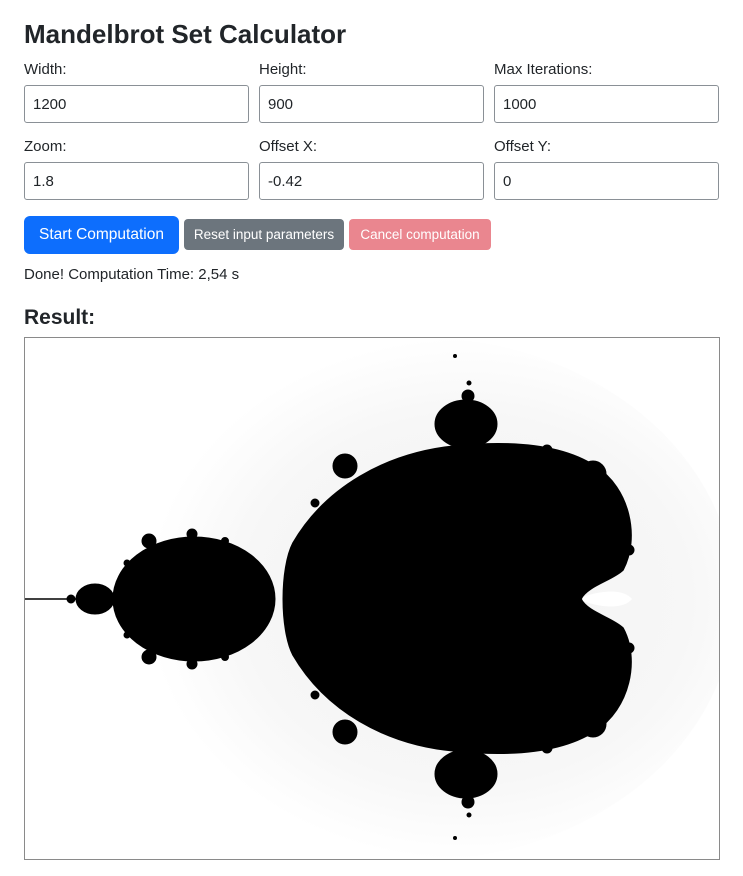 The image size is (743, 876). What do you see at coordinates (264, 234) in the screenshot?
I see `reset-parameters-button: Reset input parameters` at bounding box center [264, 234].